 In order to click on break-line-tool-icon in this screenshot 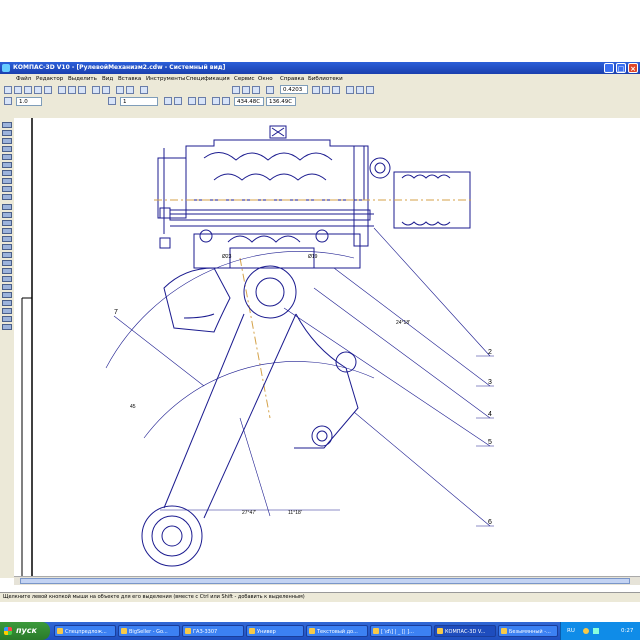, I will do `click(7, 327)`.